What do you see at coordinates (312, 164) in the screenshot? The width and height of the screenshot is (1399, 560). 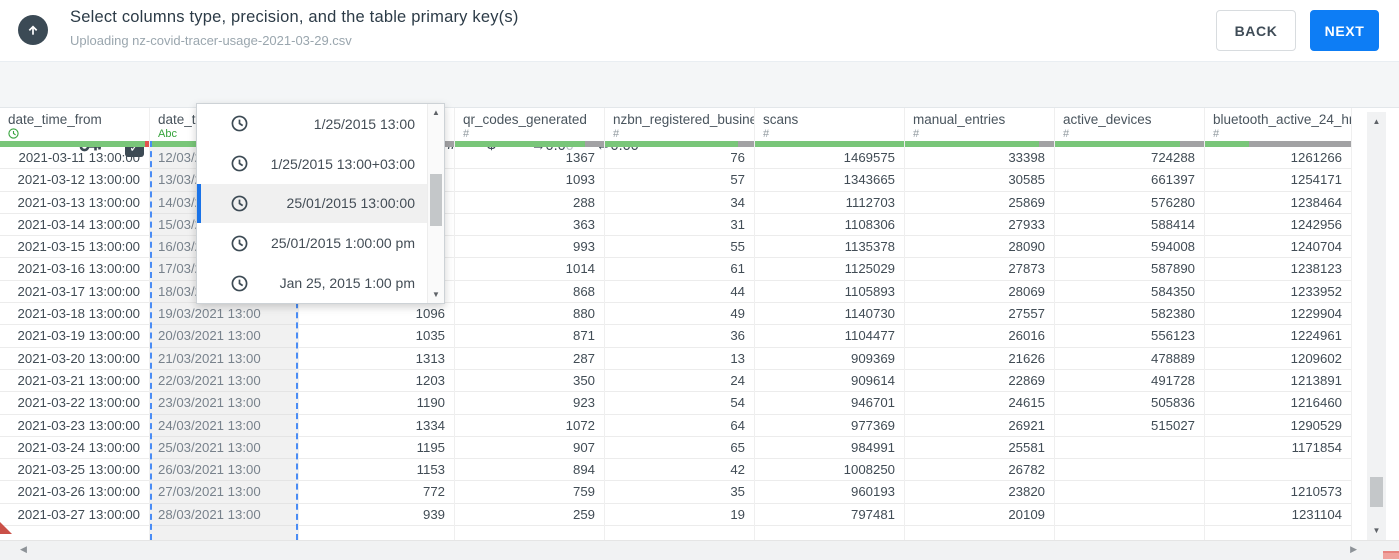 I see `date-format-option: 1/25/2015 13:00+03:00` at bounding box center [312, 164].